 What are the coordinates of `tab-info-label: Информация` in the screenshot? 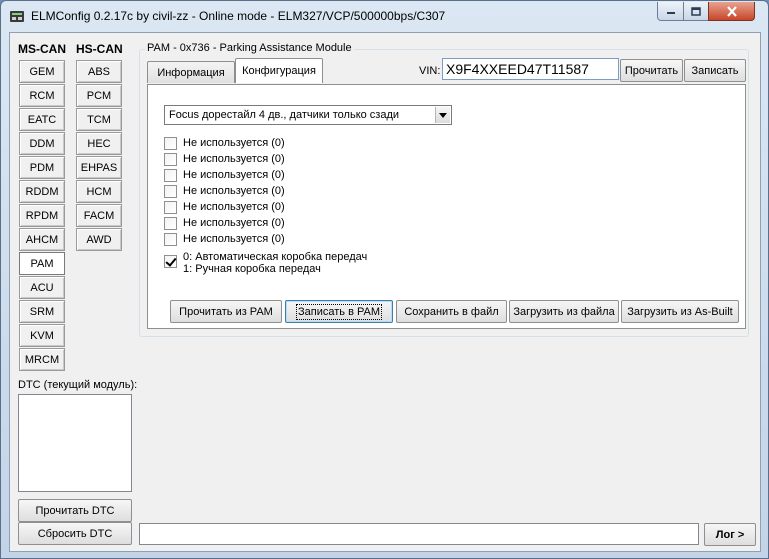 It's located at (191, 72).